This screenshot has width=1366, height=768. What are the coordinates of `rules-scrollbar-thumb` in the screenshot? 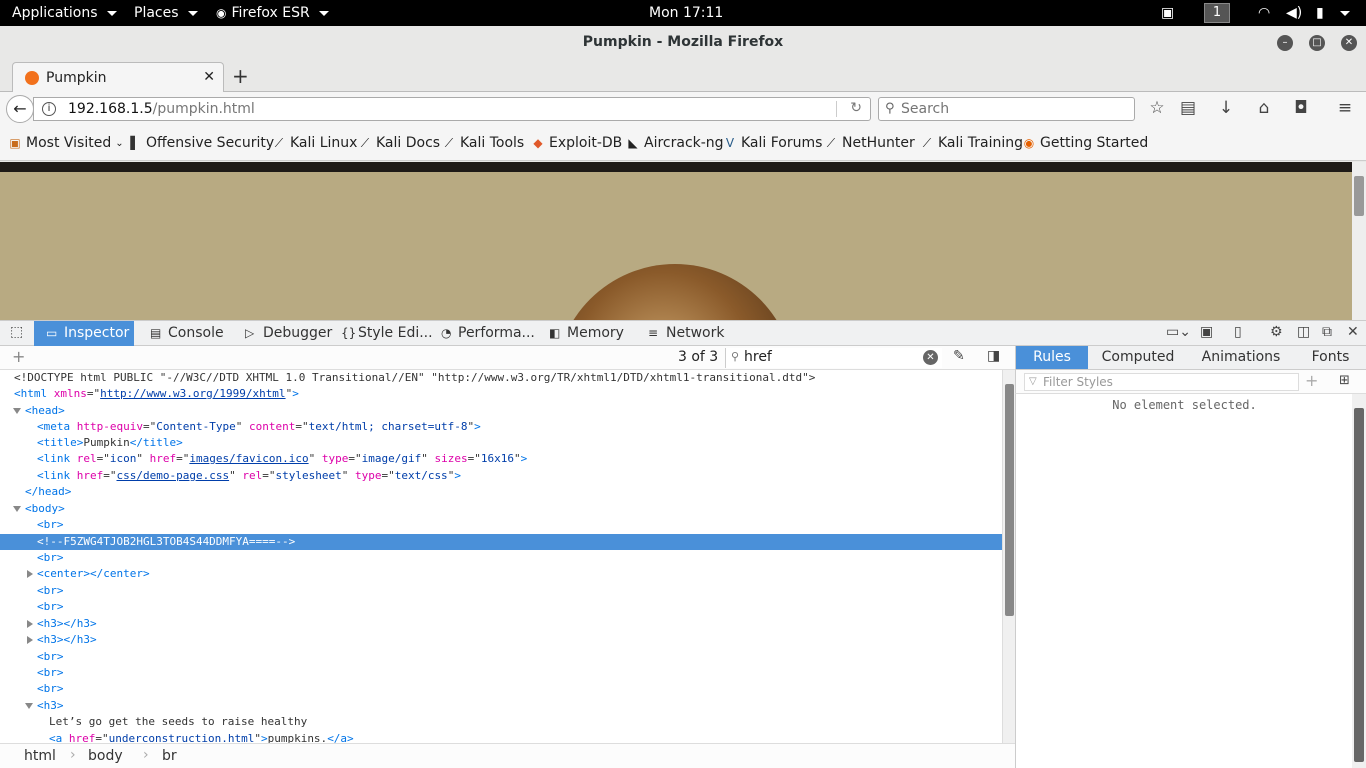 It's located at (1359, 585).